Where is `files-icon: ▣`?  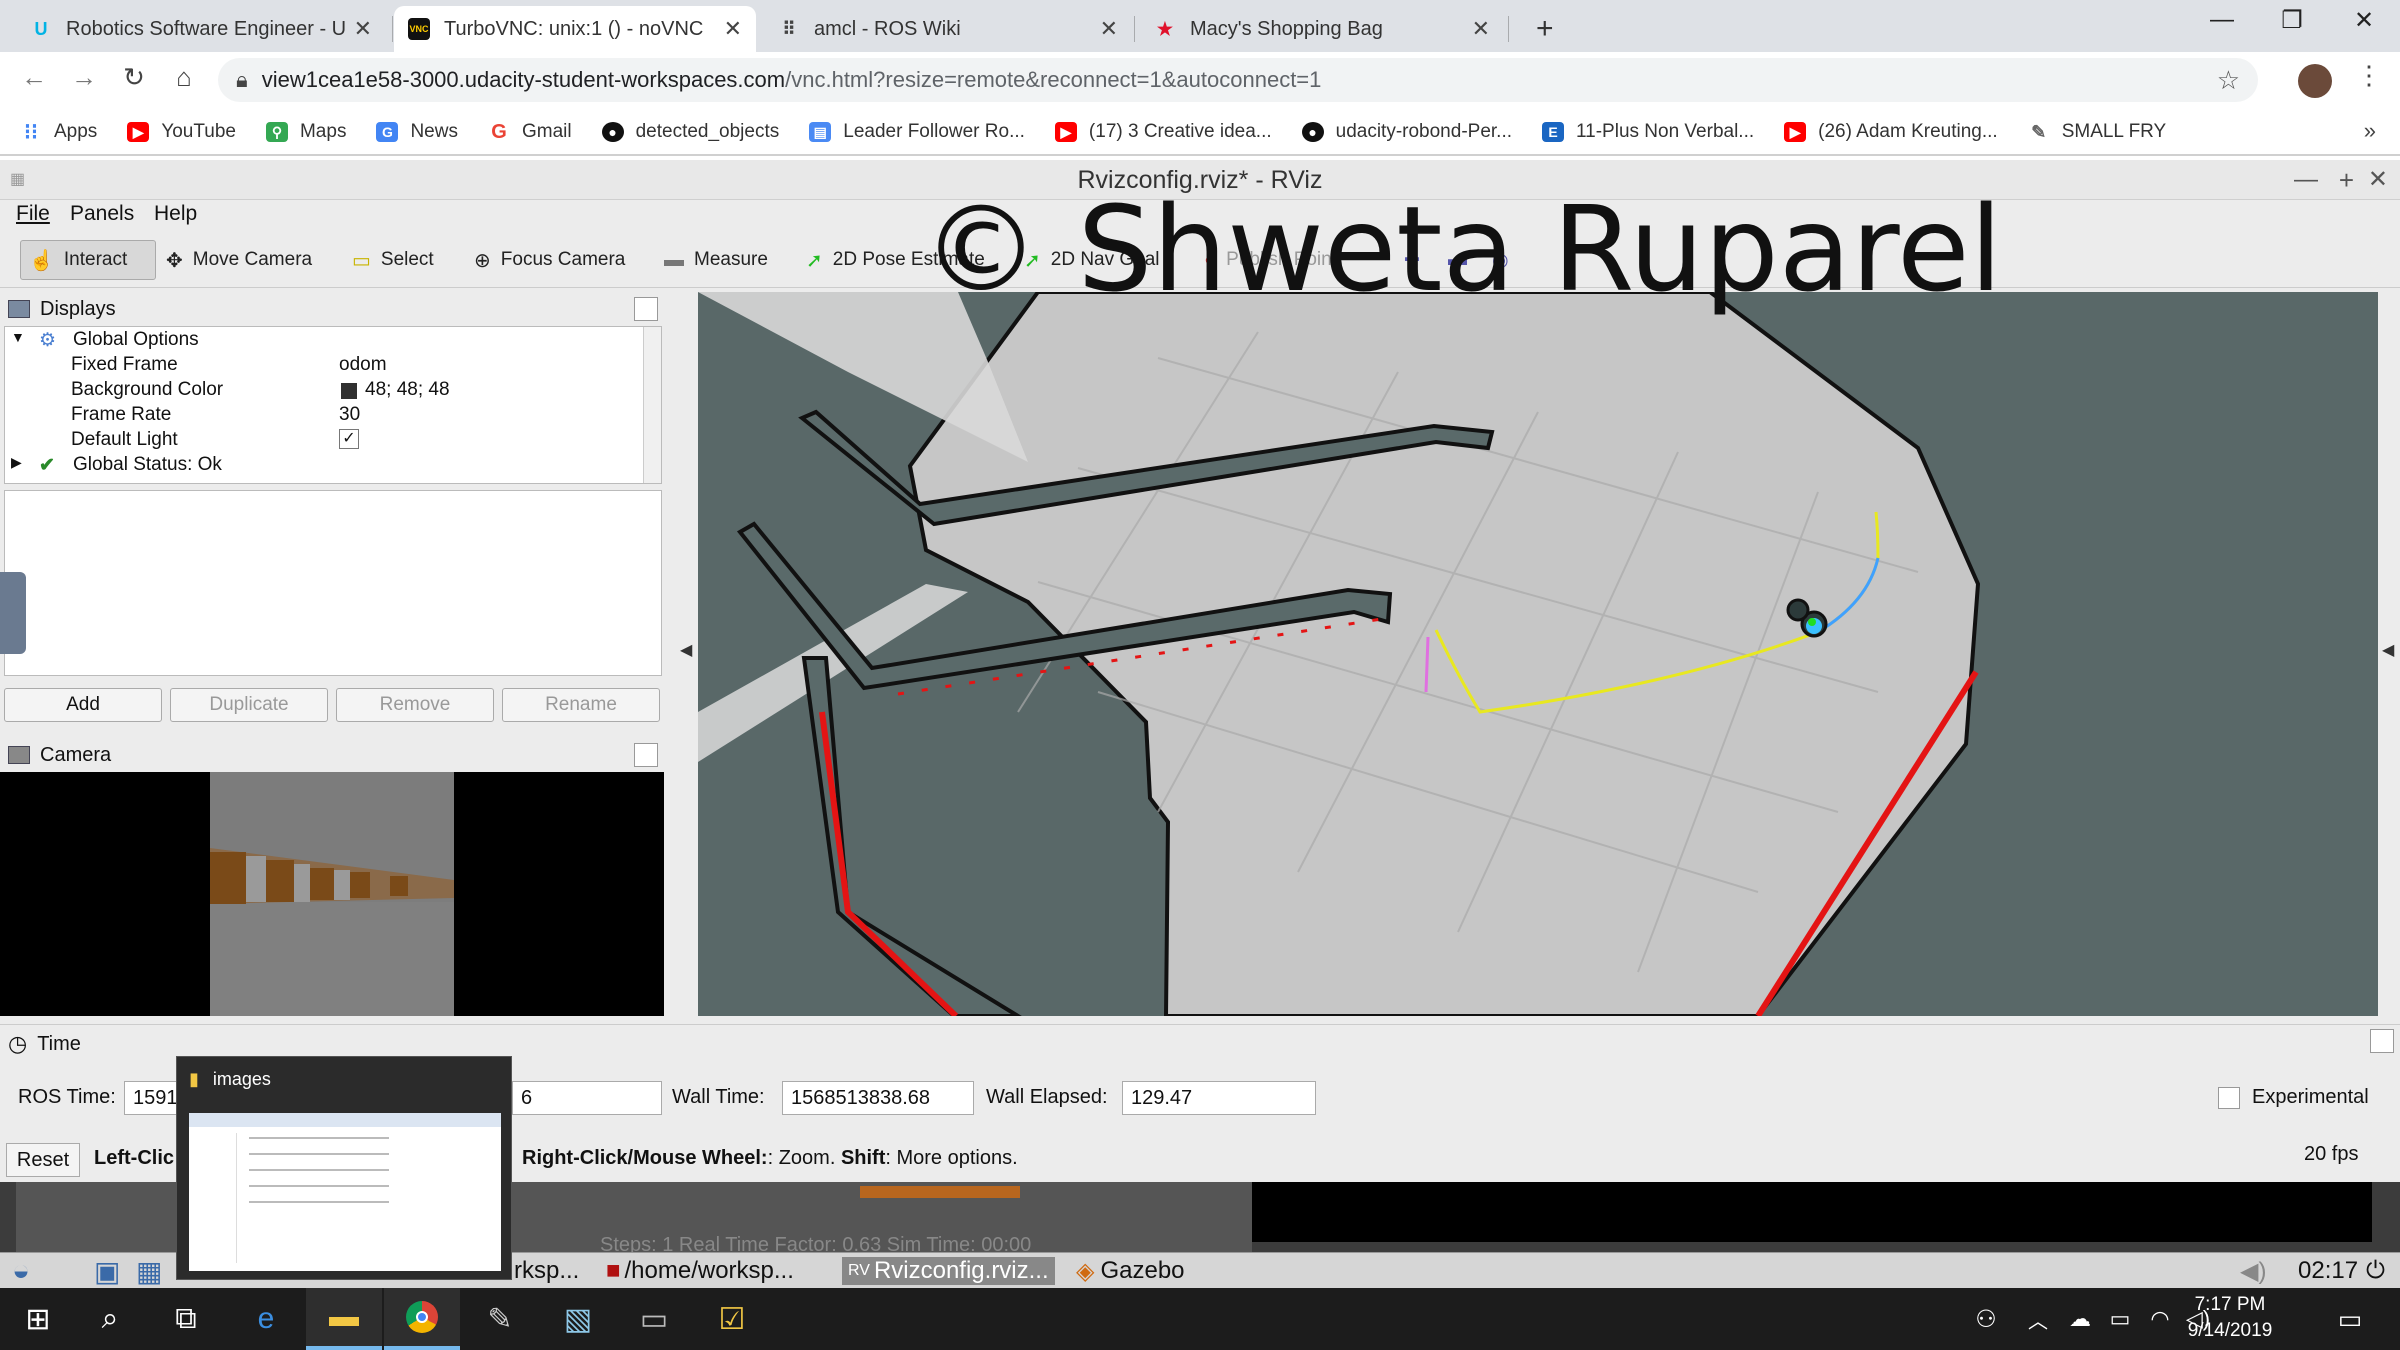
files-icon: ▣ is located at coordinates (107, 1271).